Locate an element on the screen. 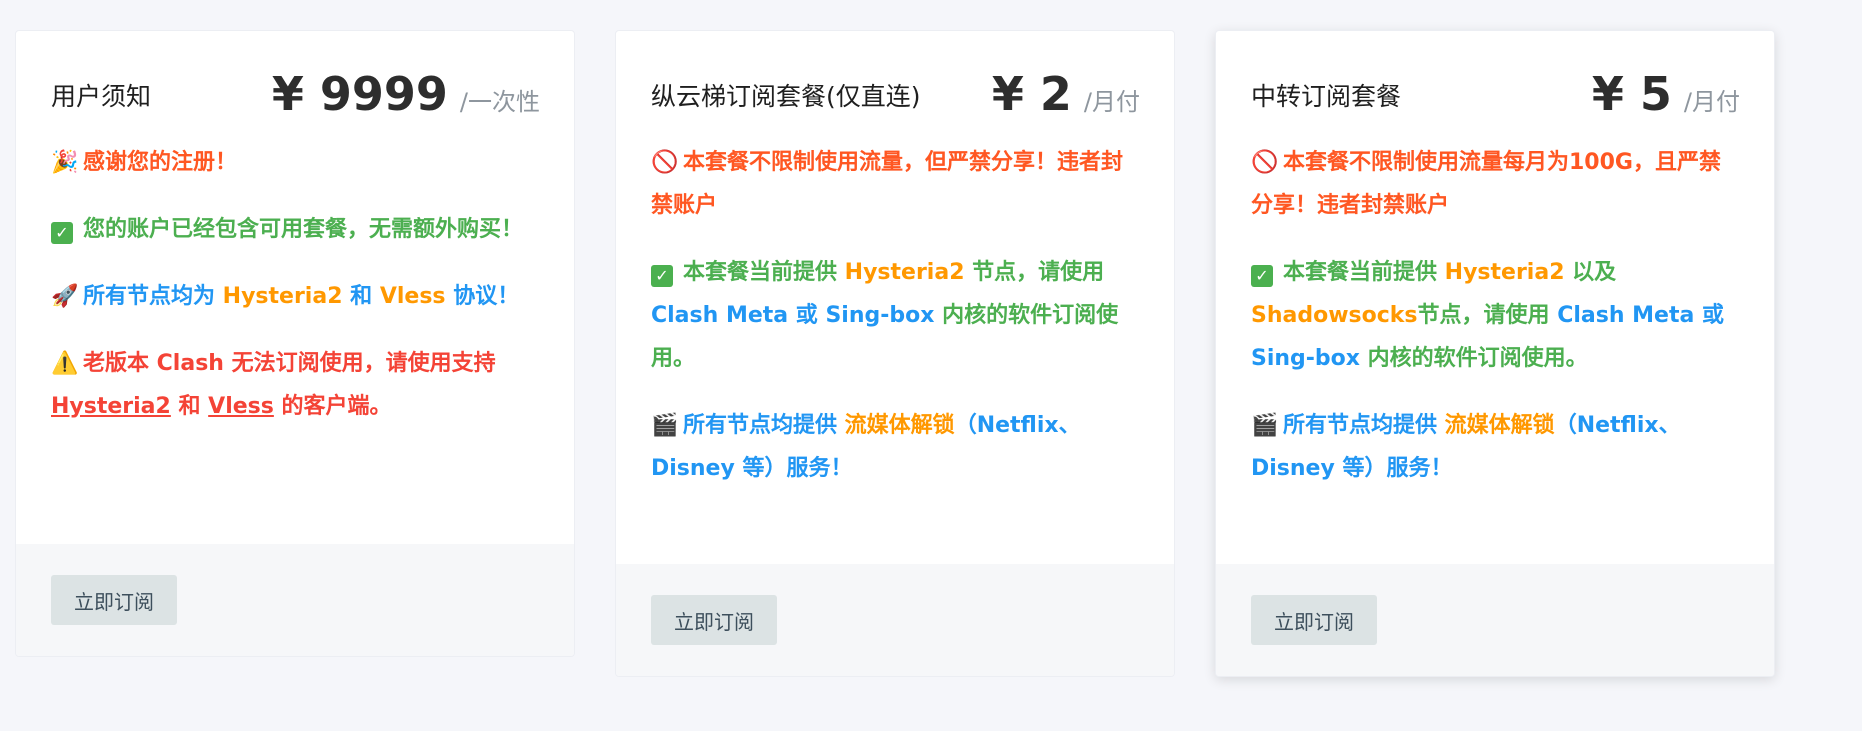  party-popper-icon: 🎉 is located at coordinates (65, 162).